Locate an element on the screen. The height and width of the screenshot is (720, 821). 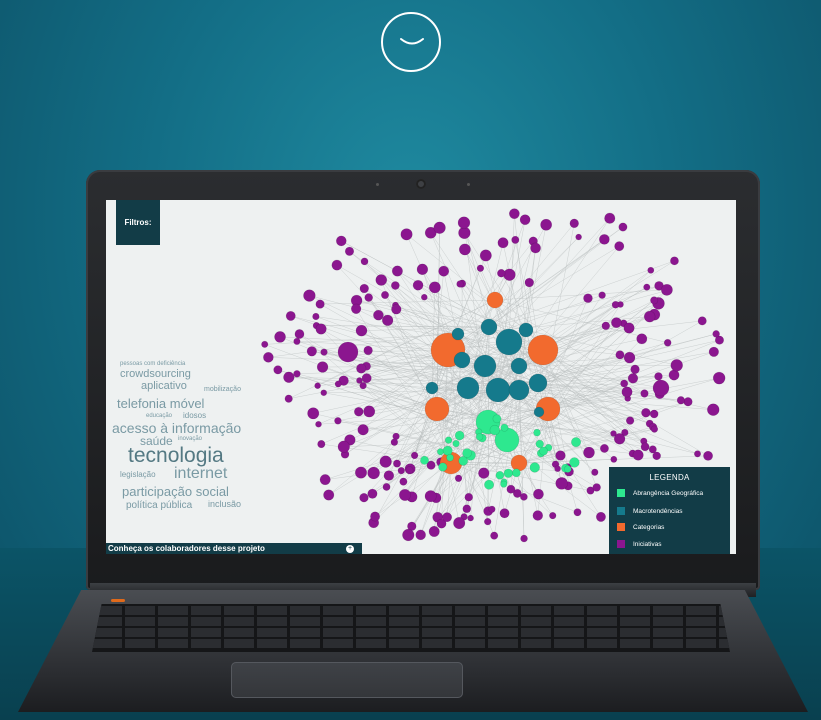
word-cloud-term: inclusão is located at coordinates (224, 504).